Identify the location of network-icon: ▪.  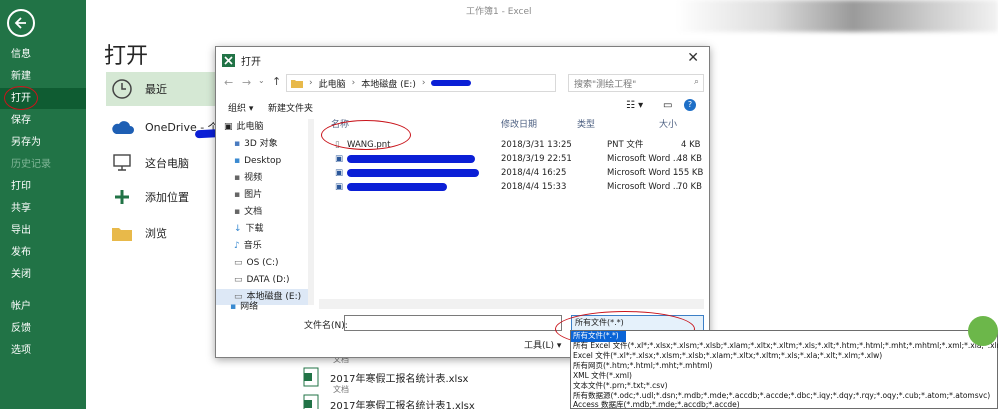
(233, 307).